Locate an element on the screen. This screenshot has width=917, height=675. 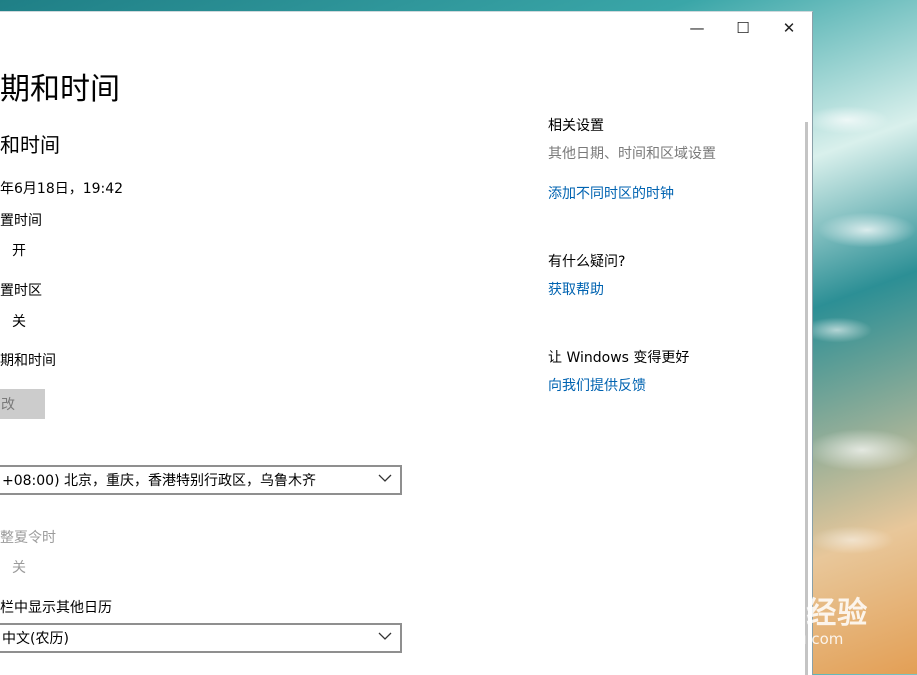
feedback-link: 向我们提供反馈 is located at coordinates (597, 385).